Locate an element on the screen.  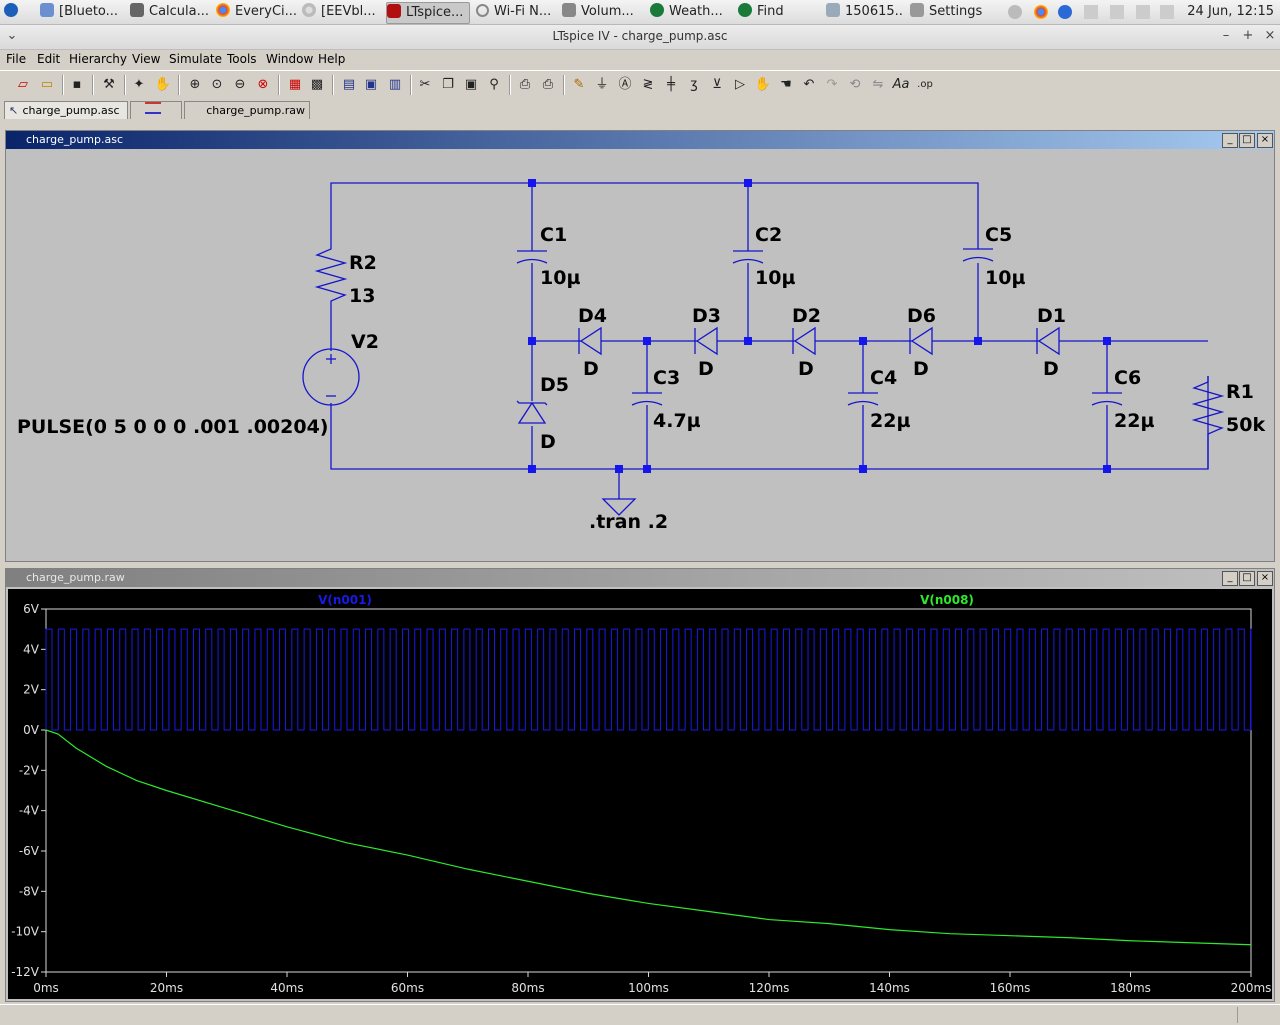
drag-icon: ☚ is located at coordinates (786, 85).